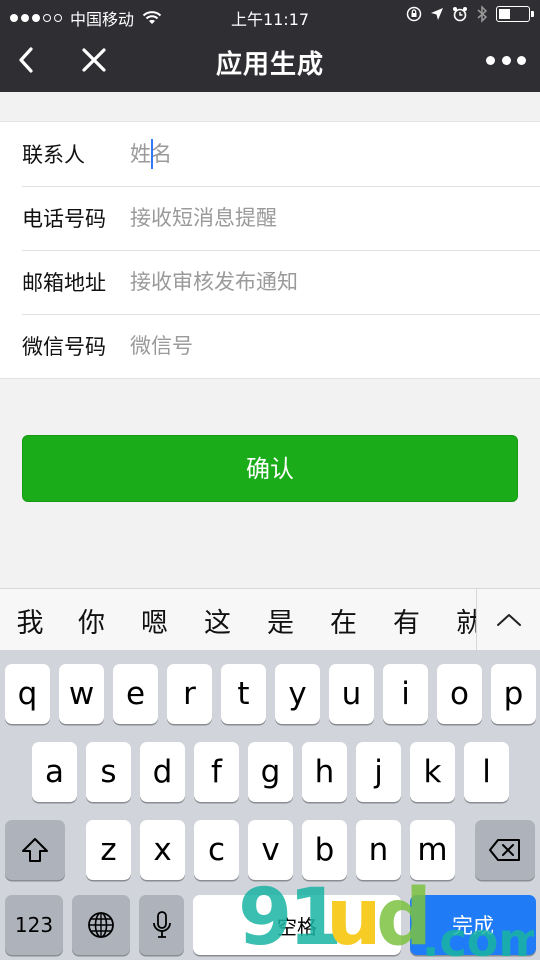  What do you see at coordinates (437, 14) in the screenshot?
I see `location-arrow-icon` at bounding box center [437, 14].